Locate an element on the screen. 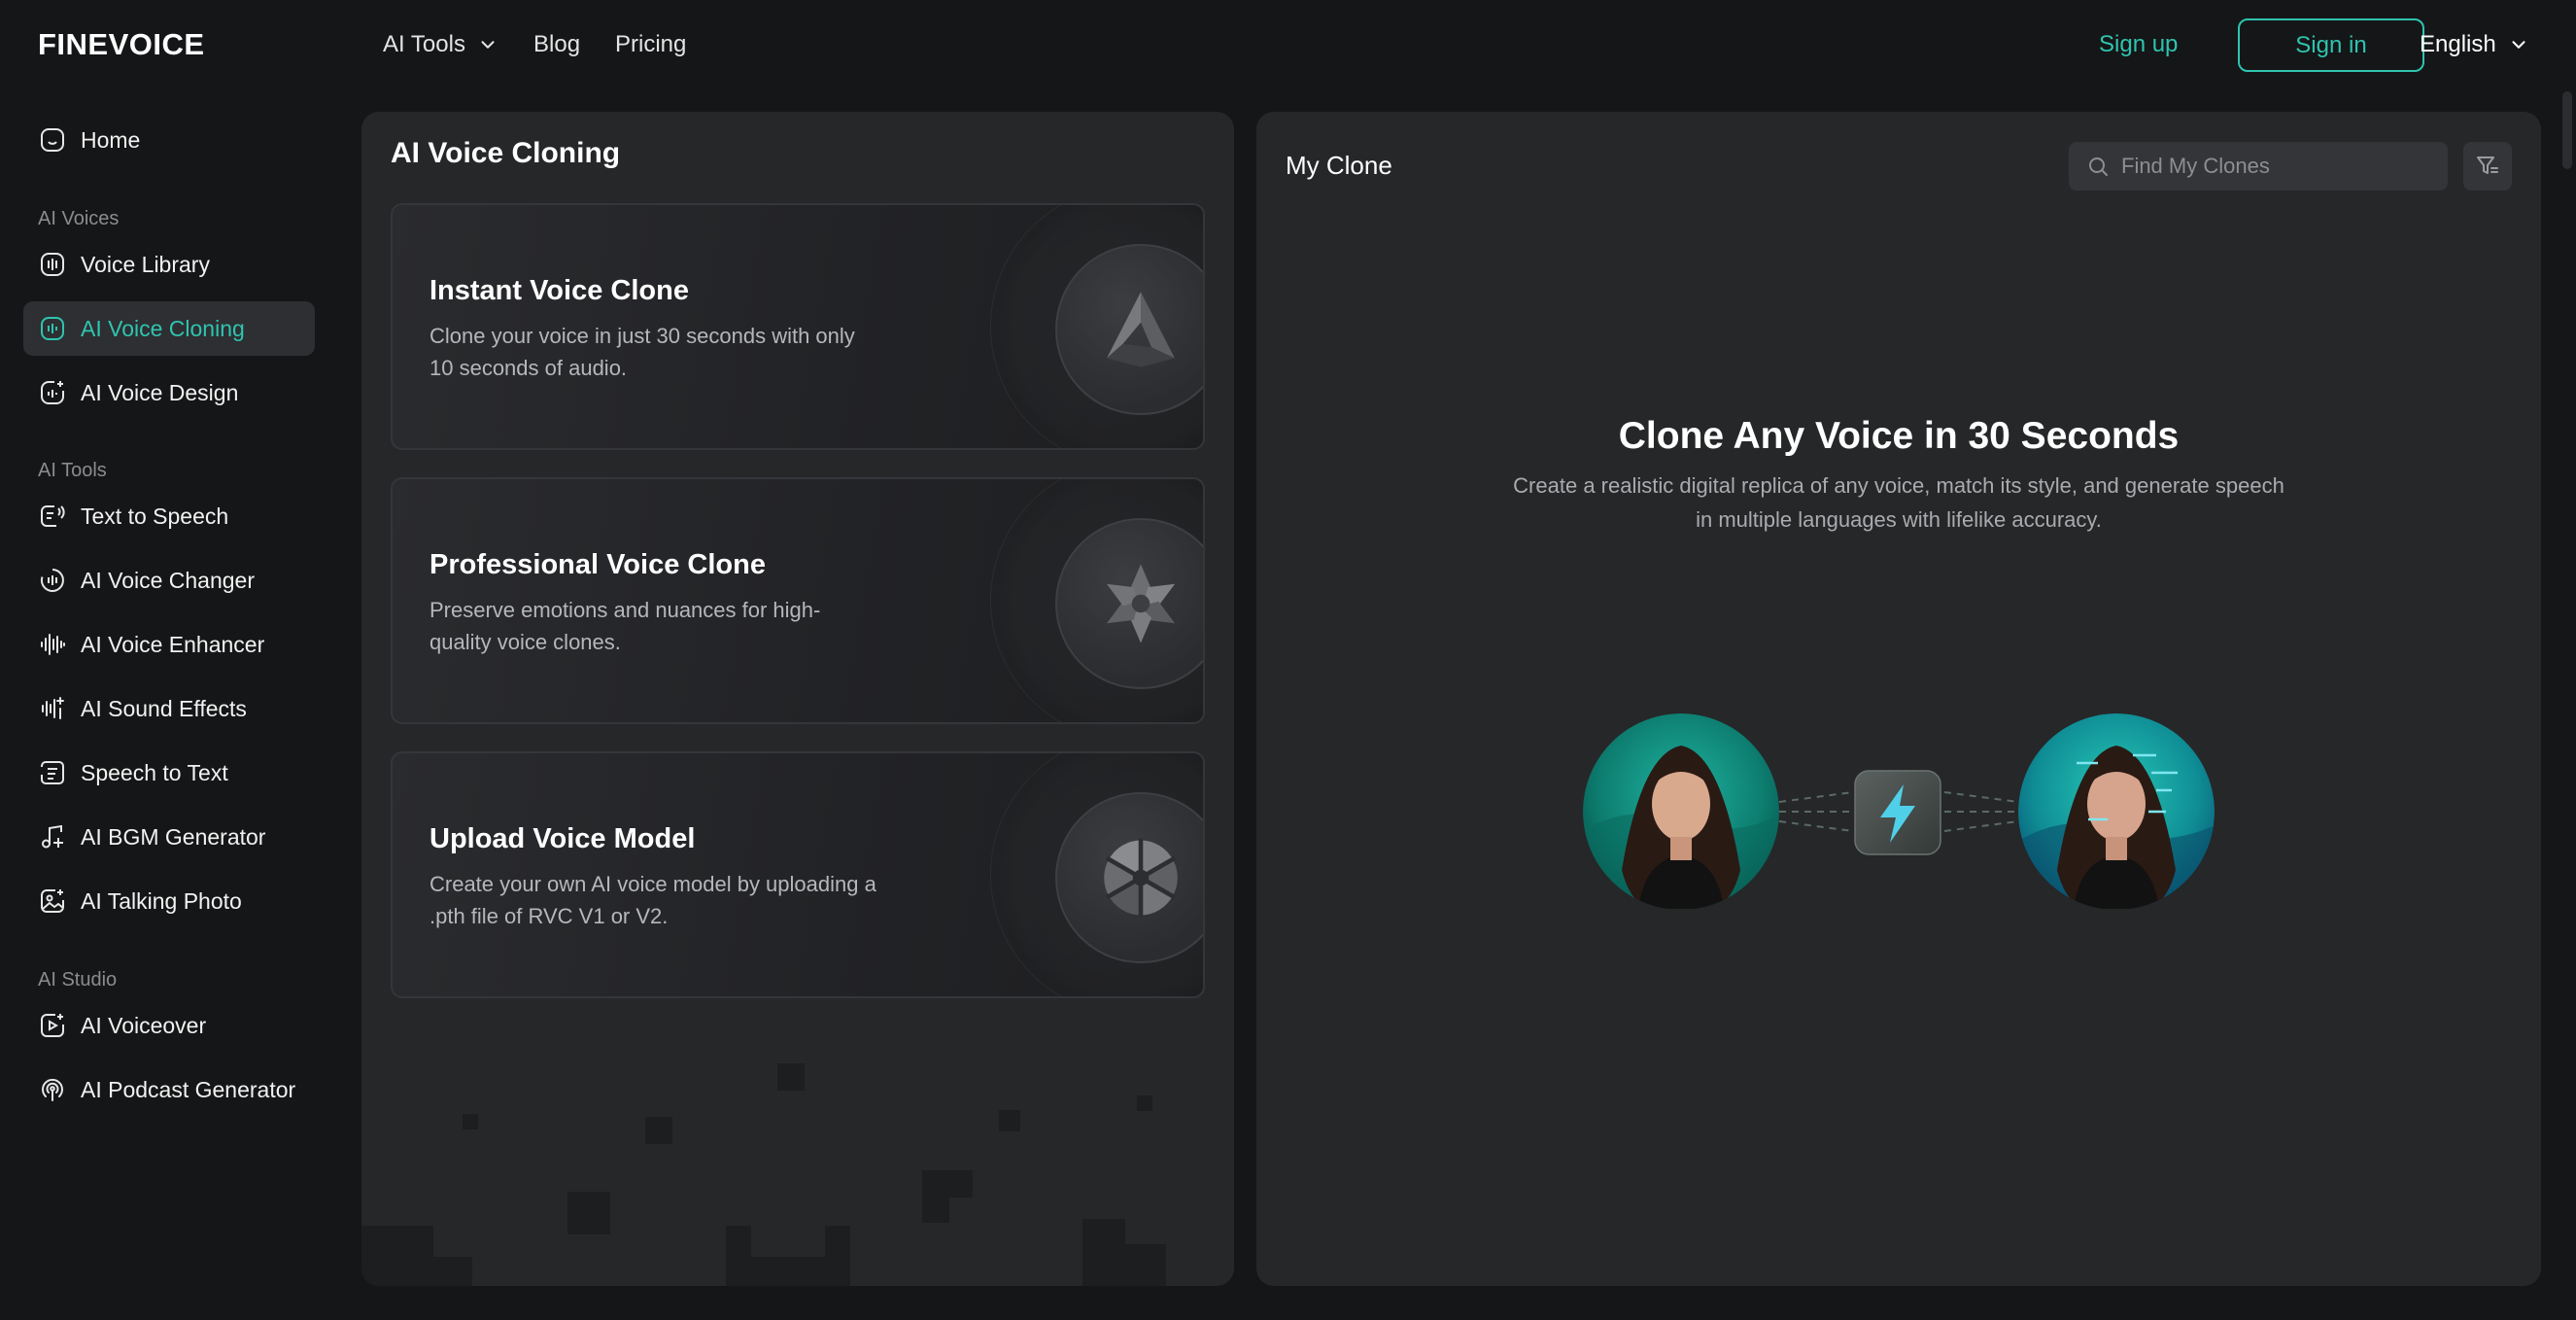 This screenshot has width=2576, height=1320. sidebar-item-ai-podcast-generator: AI Podcast Generator is located at coordinates (169, 1089).